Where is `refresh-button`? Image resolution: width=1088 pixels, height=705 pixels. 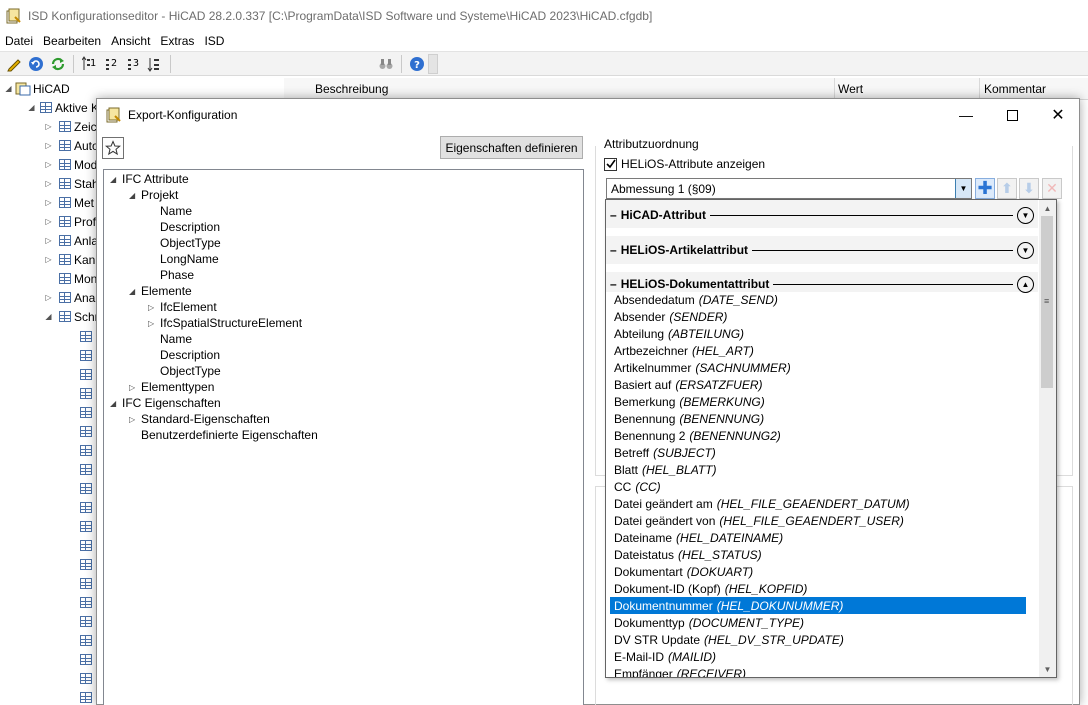
refresh-button is located at coordinates (58, 64).